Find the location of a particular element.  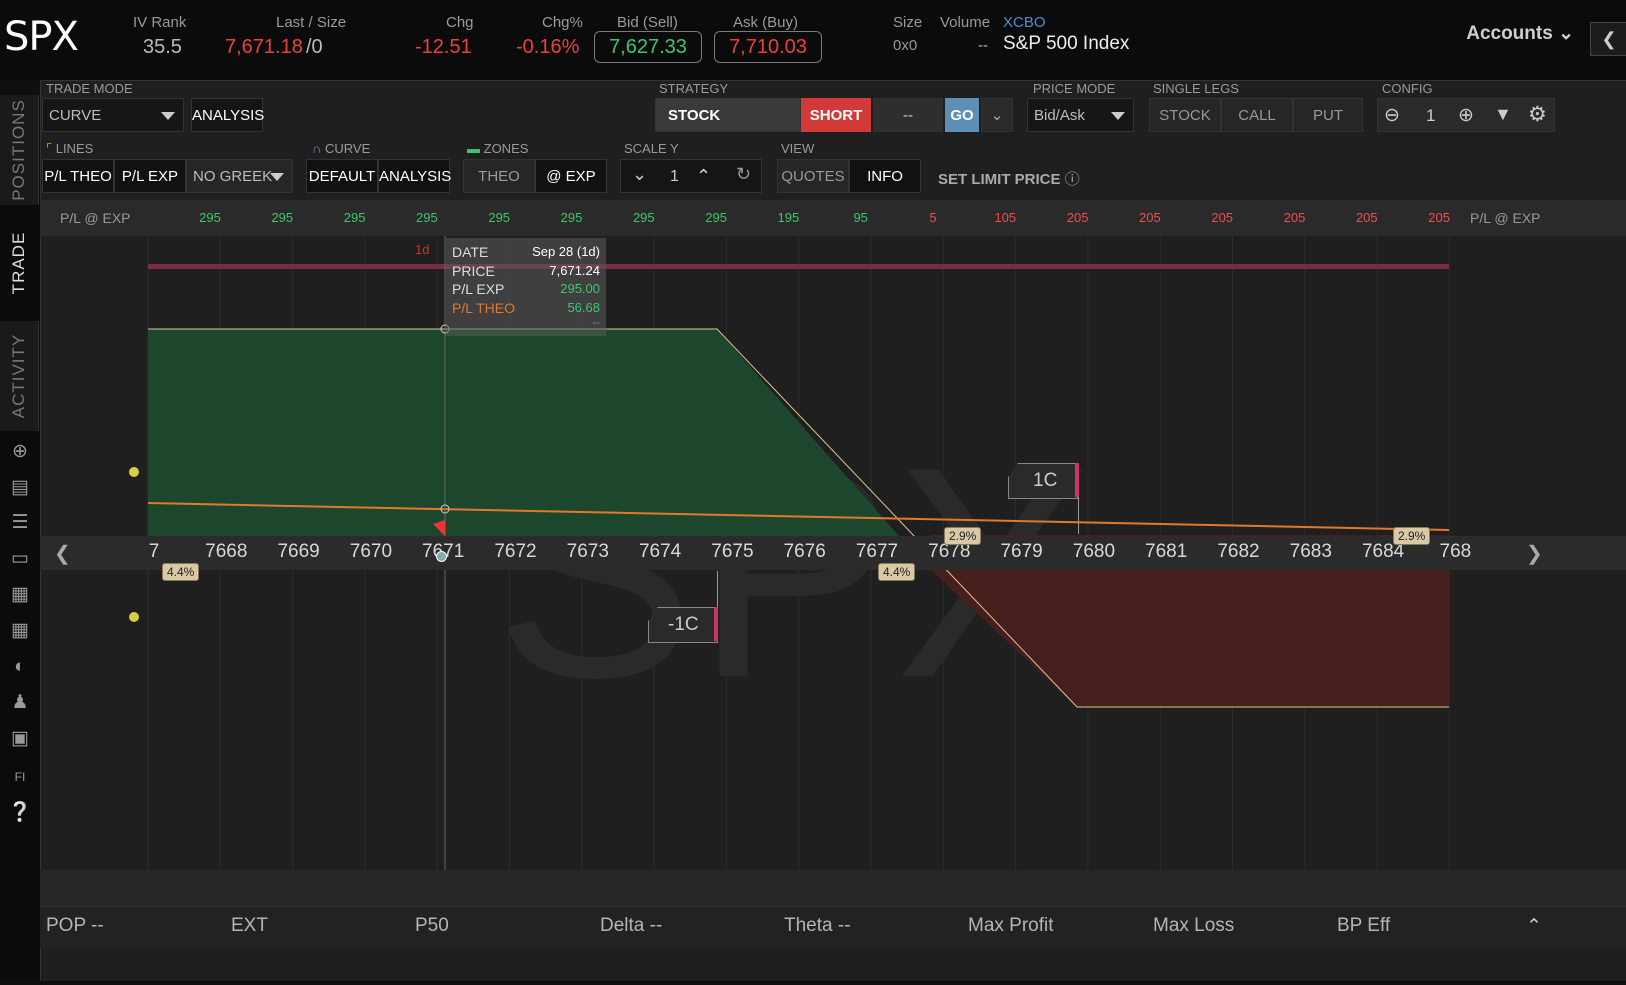

price-tick: 7680 is located at coordinates (1094, 551).